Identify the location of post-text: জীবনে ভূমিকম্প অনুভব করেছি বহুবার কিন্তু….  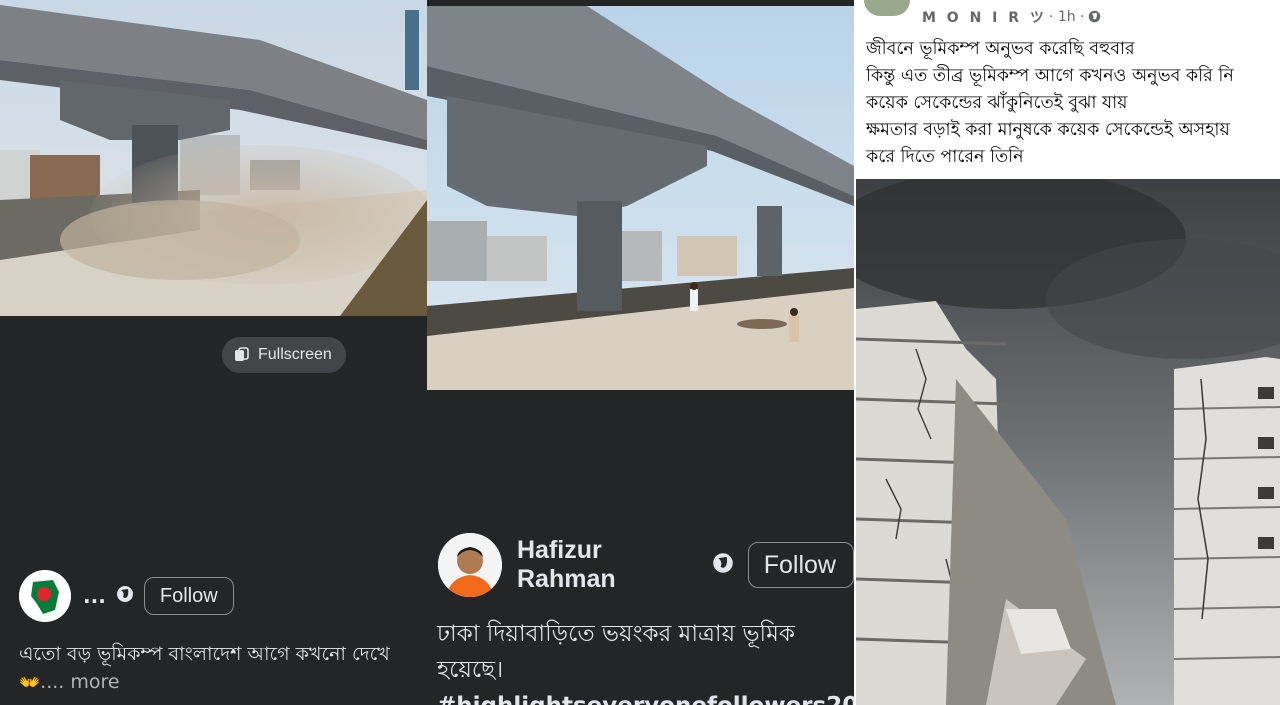
(1050, 103).